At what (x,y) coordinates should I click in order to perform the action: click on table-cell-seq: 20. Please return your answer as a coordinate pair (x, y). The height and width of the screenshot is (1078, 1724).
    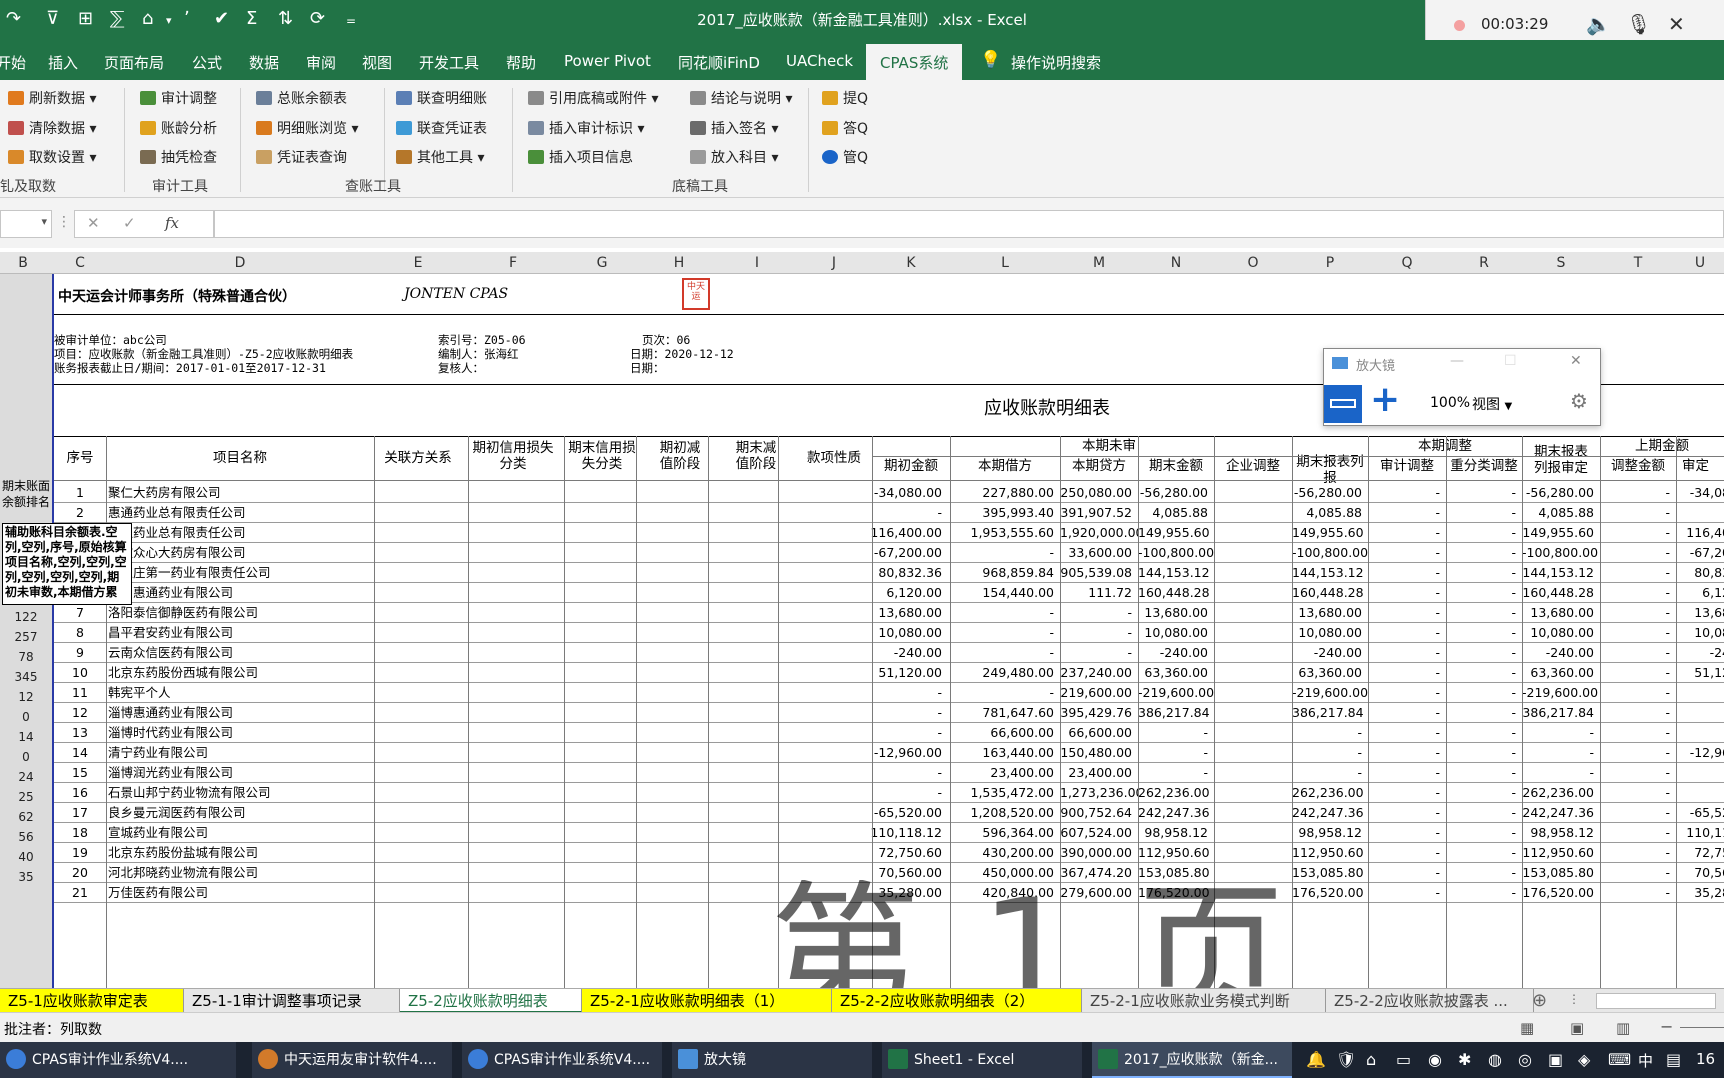
    Looking at the image, I should click on (80, 873).